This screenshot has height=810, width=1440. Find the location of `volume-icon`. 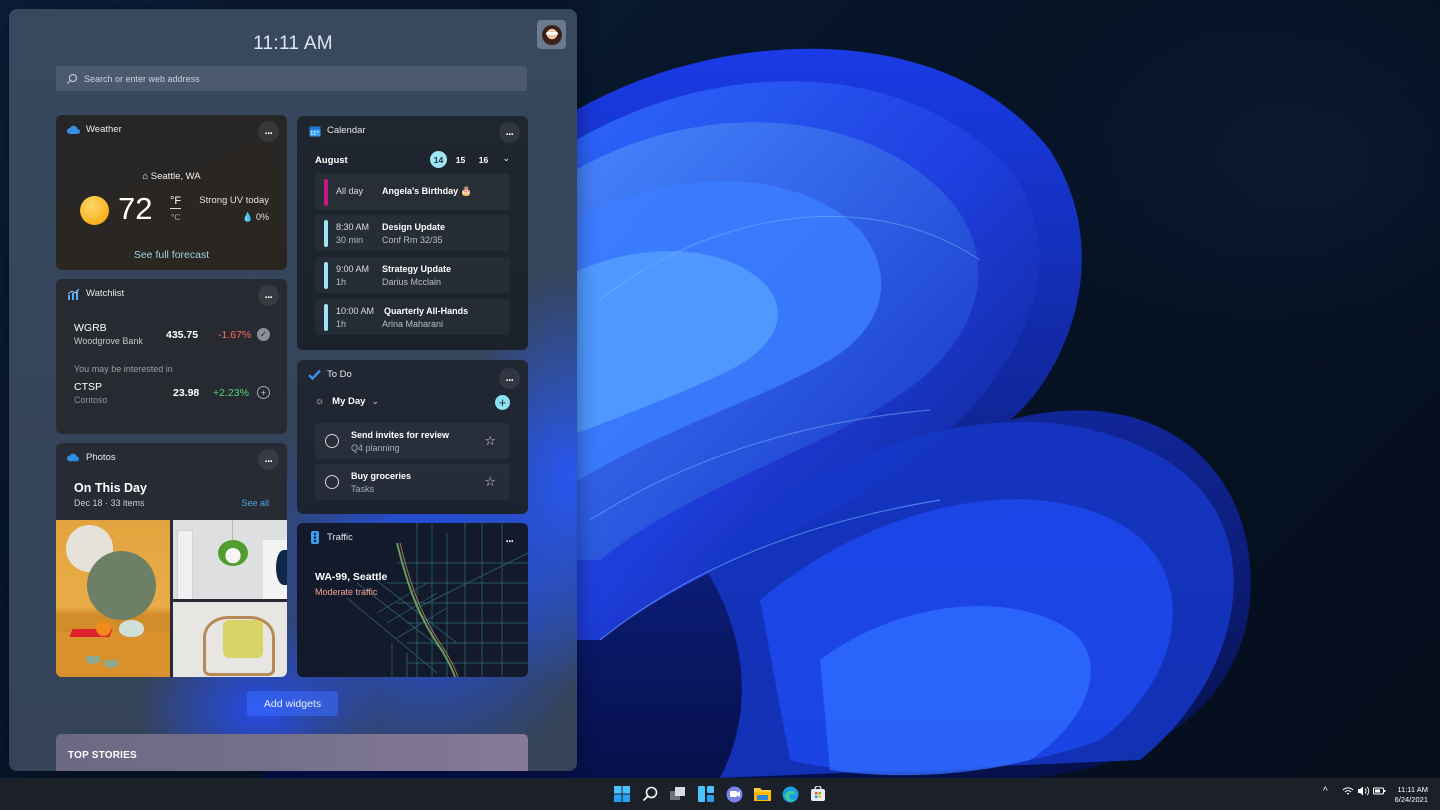

volume-icon is located at coordinates (1363, 792).